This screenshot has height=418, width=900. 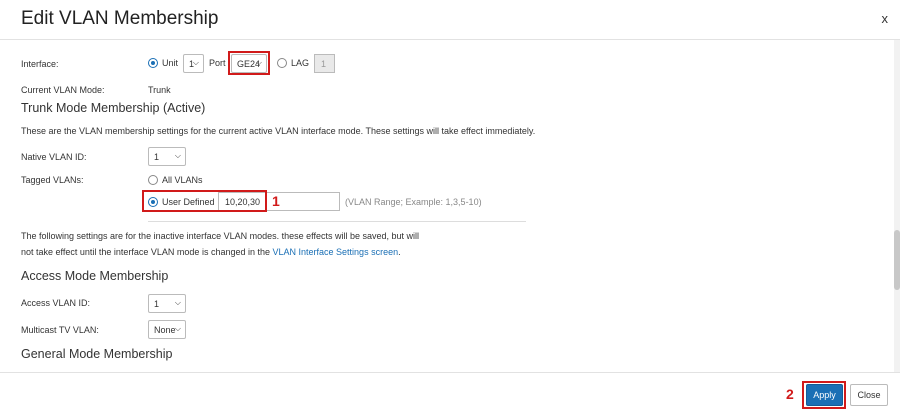 I want to click on close-button: Close, so click(x=869, y=395).